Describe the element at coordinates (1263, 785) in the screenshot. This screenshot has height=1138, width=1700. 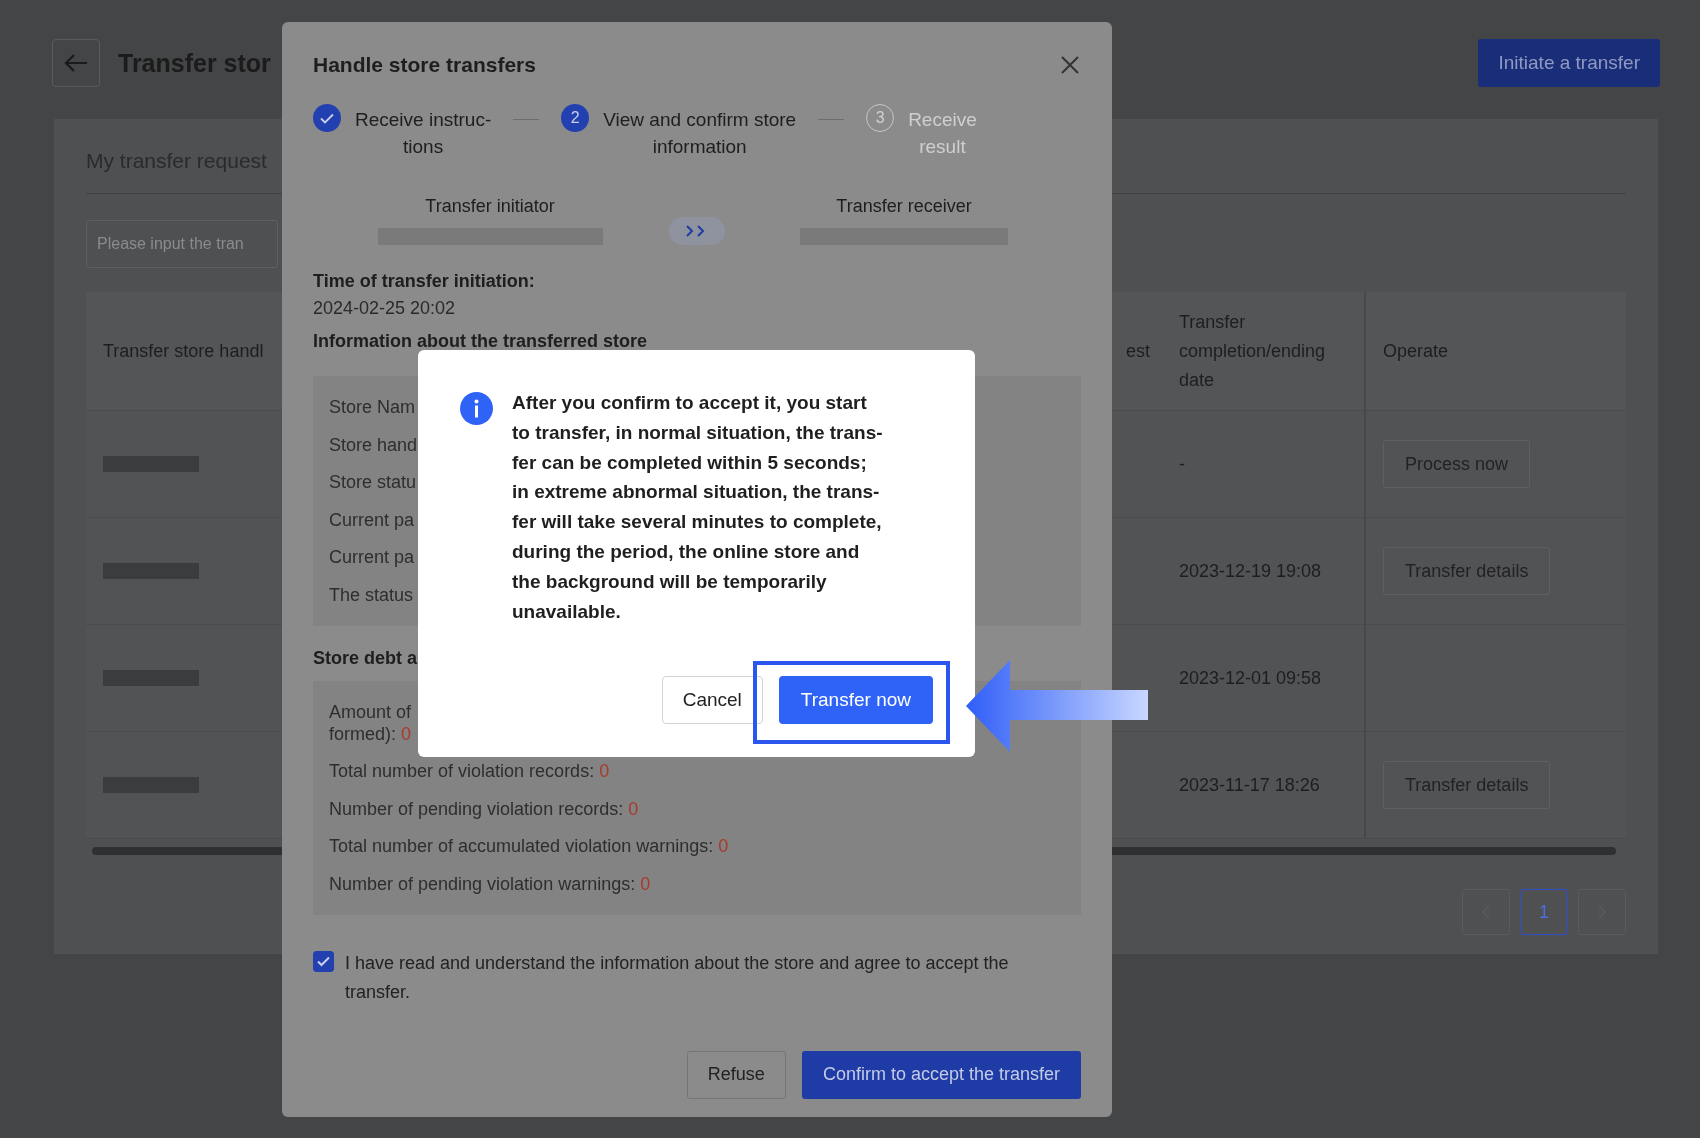
I see `table-cell: 2023-11-17 18:26` at that location.